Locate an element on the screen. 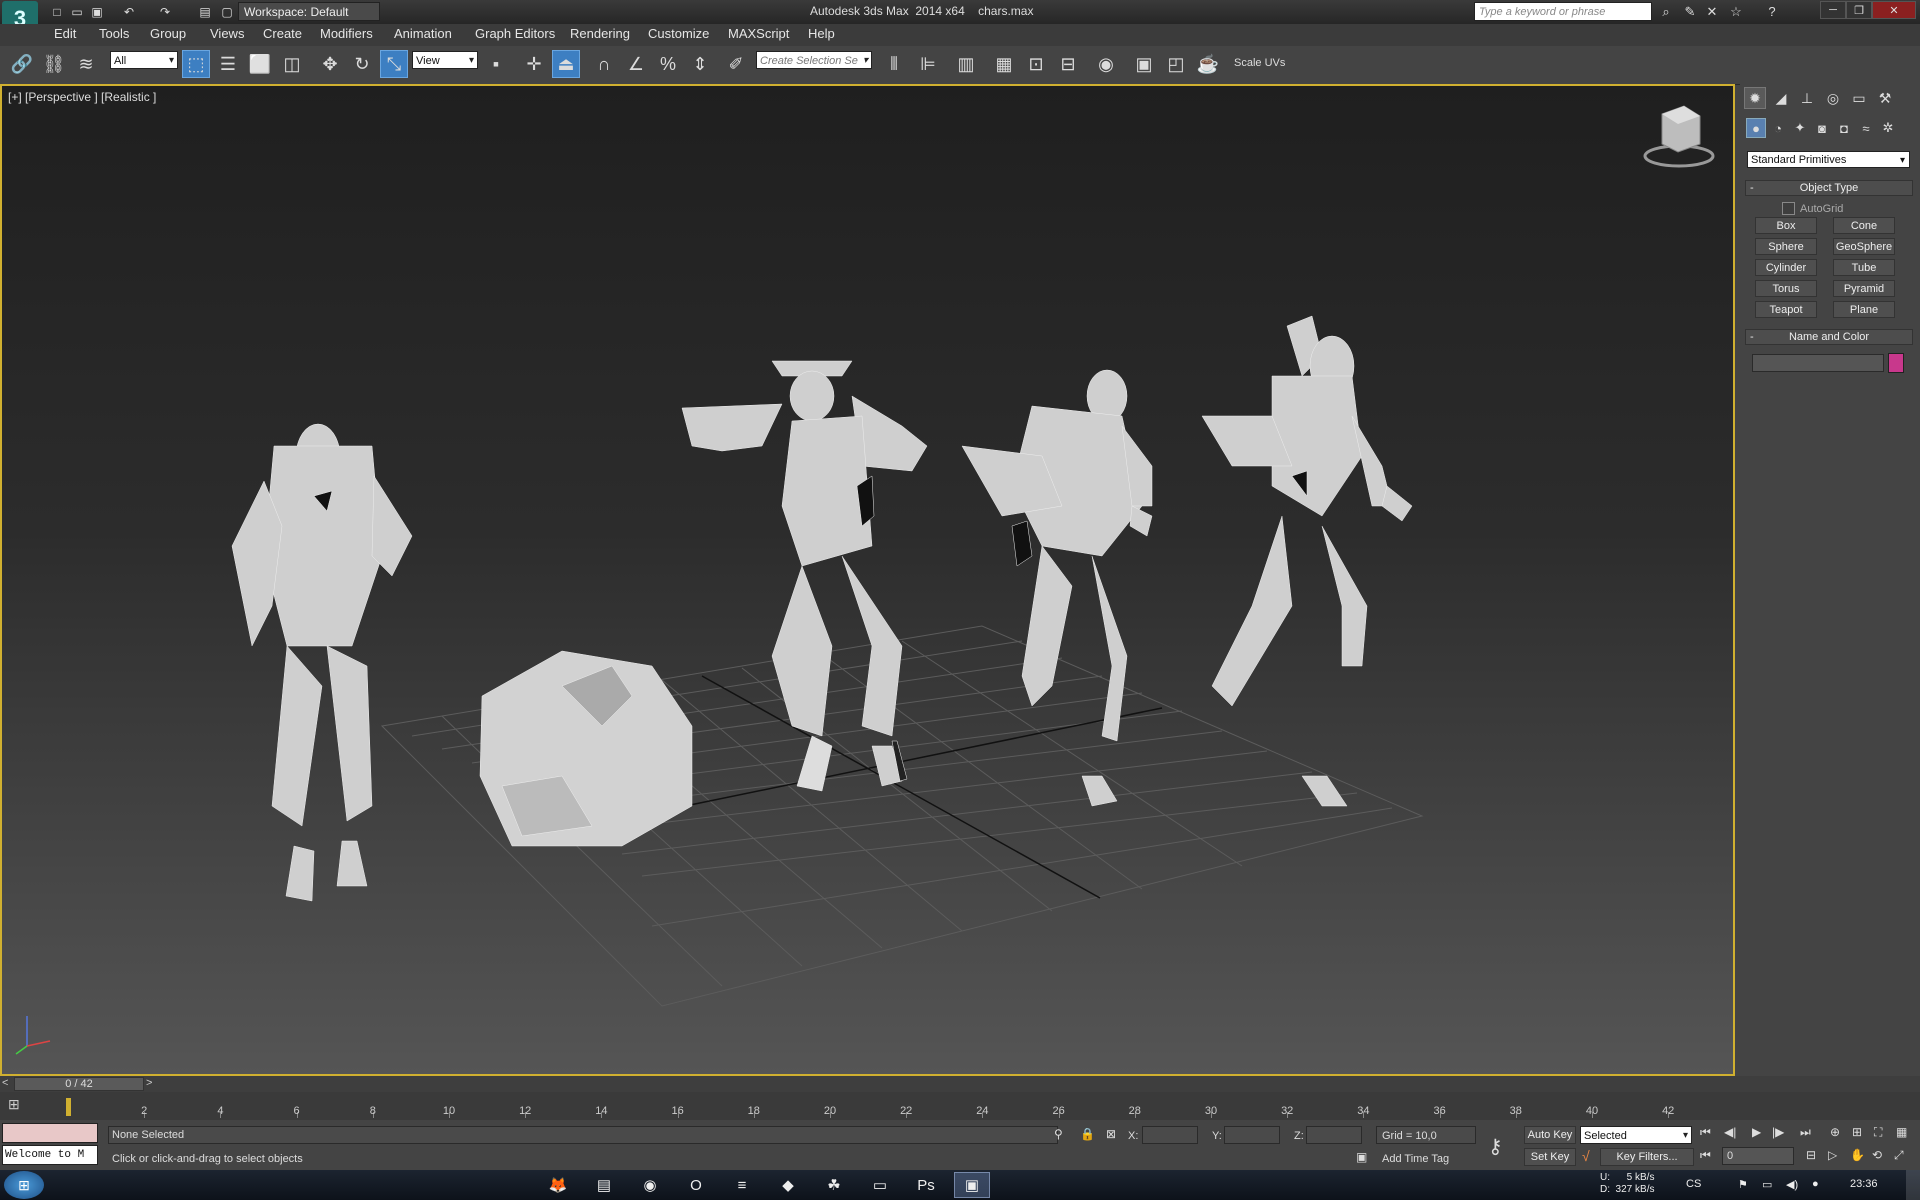 This screenshot has height=1200, width=1920. shapes-icon: ◔ is located at coordinates (1778, 128).